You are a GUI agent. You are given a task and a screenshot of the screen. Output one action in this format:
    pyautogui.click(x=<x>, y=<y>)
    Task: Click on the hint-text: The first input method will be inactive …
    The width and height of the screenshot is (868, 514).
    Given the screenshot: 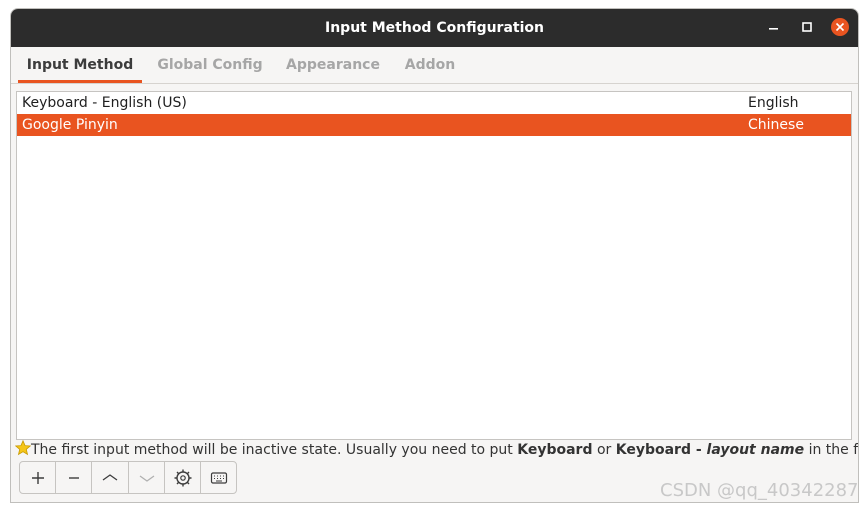 What is the action you would take?
    pyautogui.click(x=274, y=450)
    